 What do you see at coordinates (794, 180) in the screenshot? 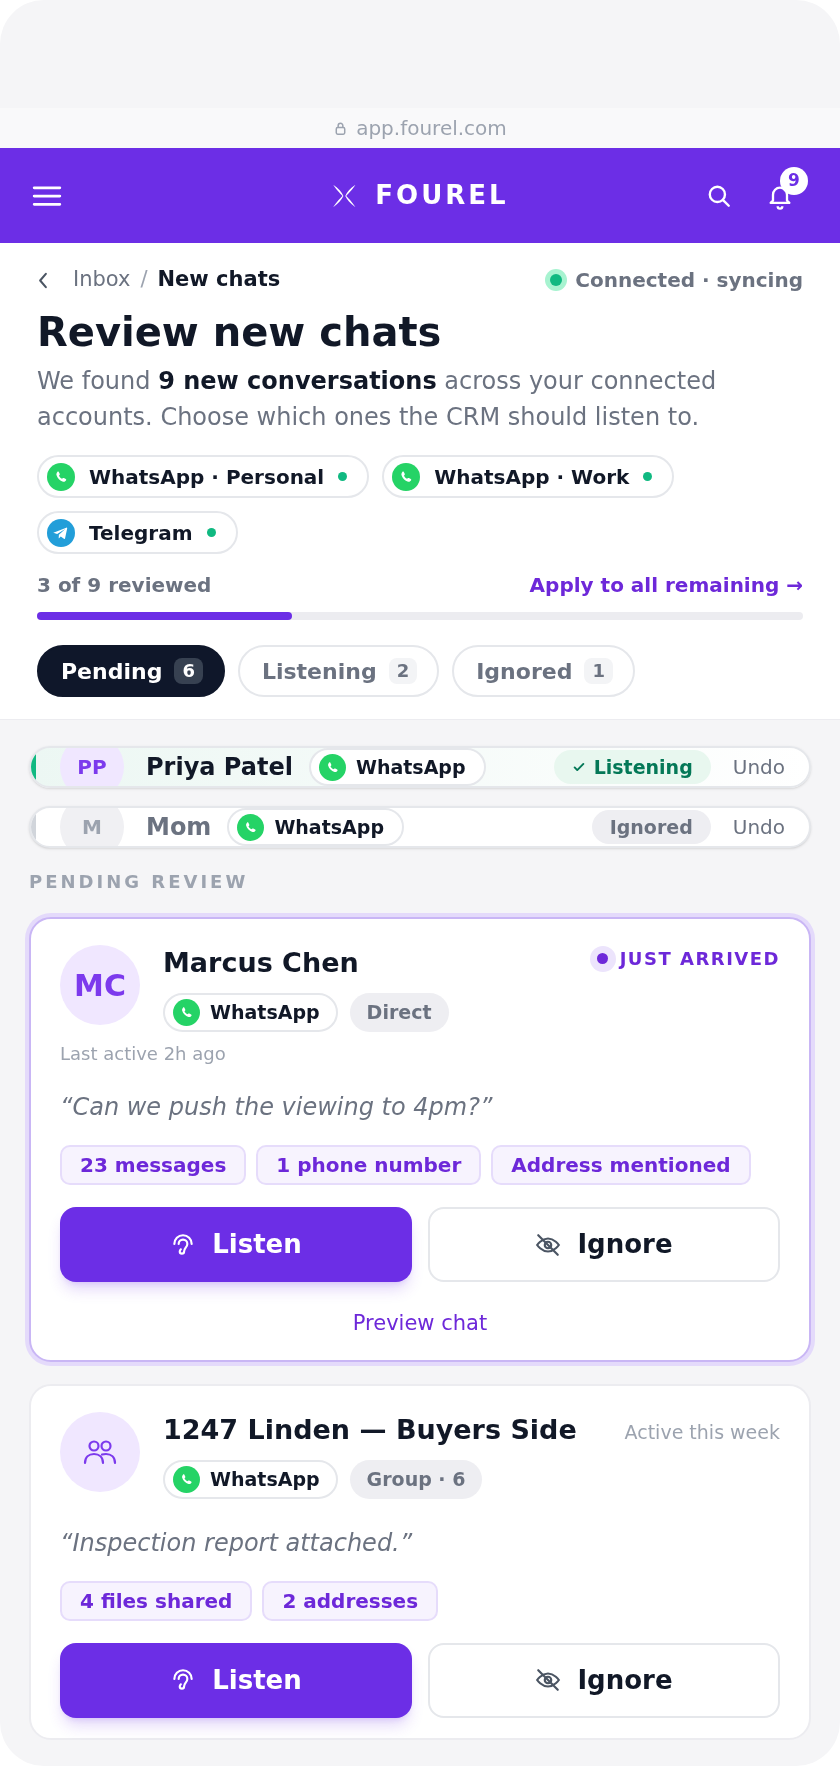
I see `notification-badge: 9` at bounding box center [794, 180].